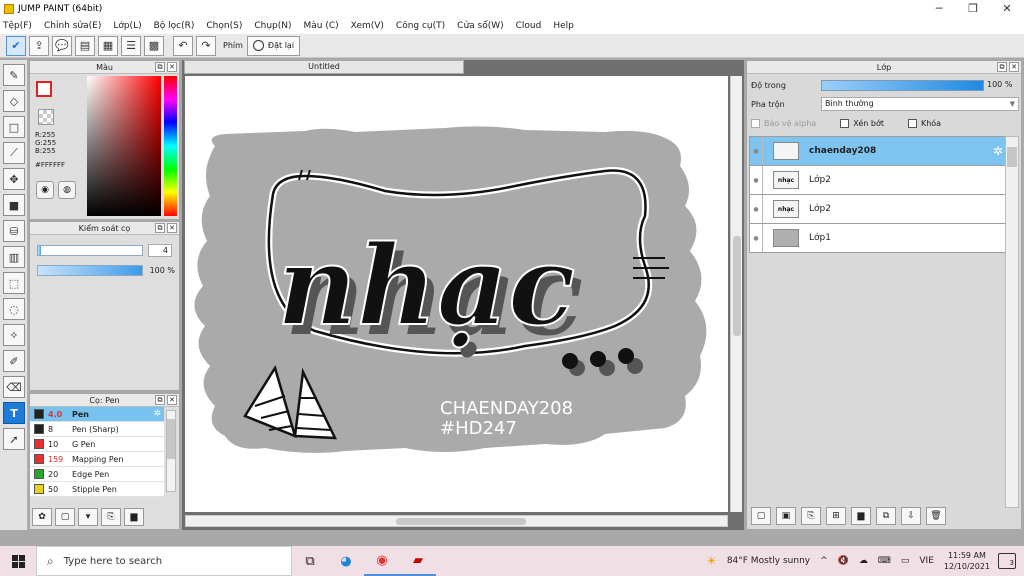 The height and width of the screenshot is (576, 1024). Describe the element at coordinates (786, 516) in the screenshot. I see `new-raster-layer-icon: ▣` at that location.